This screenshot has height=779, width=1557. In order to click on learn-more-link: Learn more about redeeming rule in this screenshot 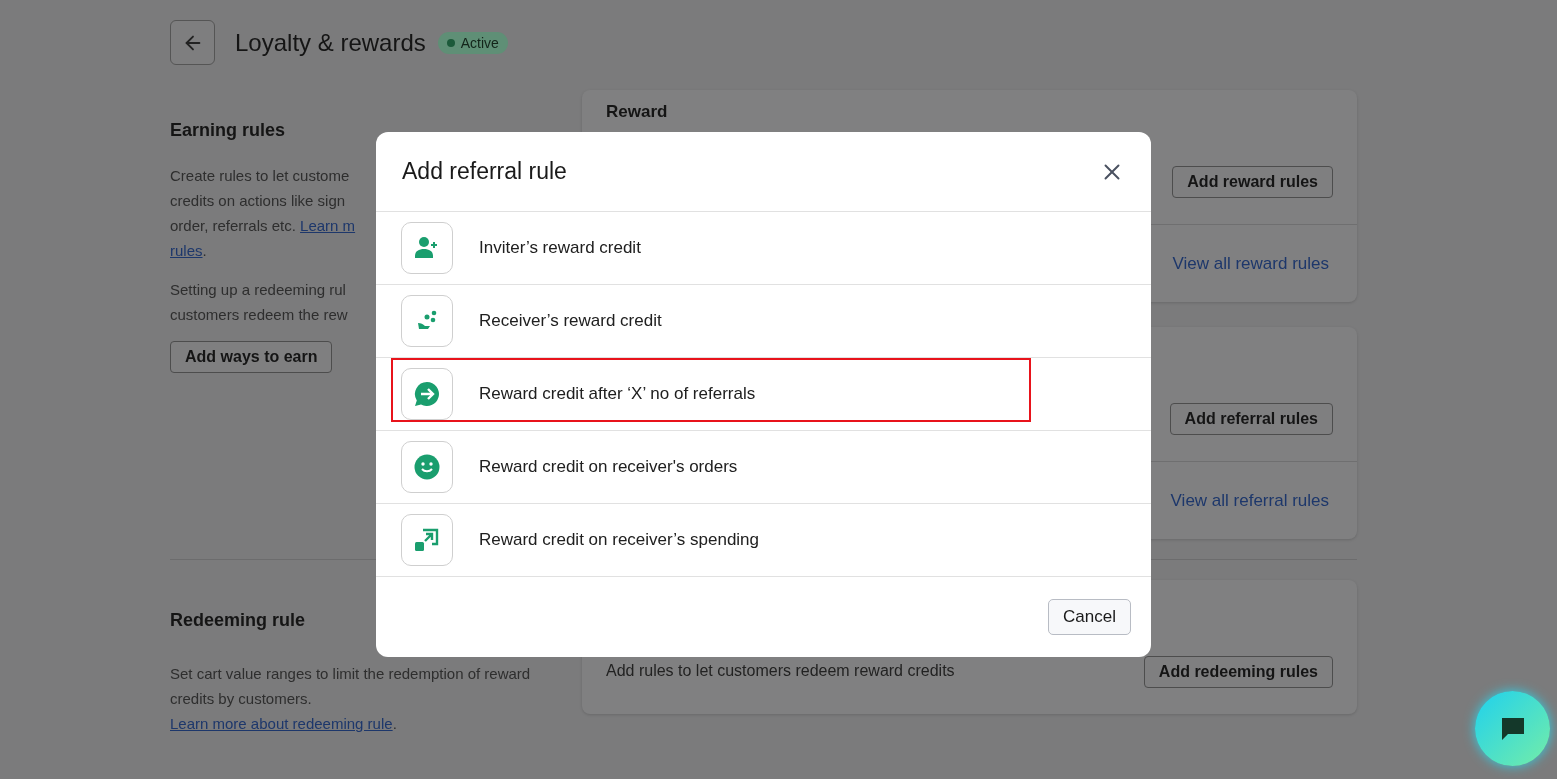, I will do `click(281, 723)`.